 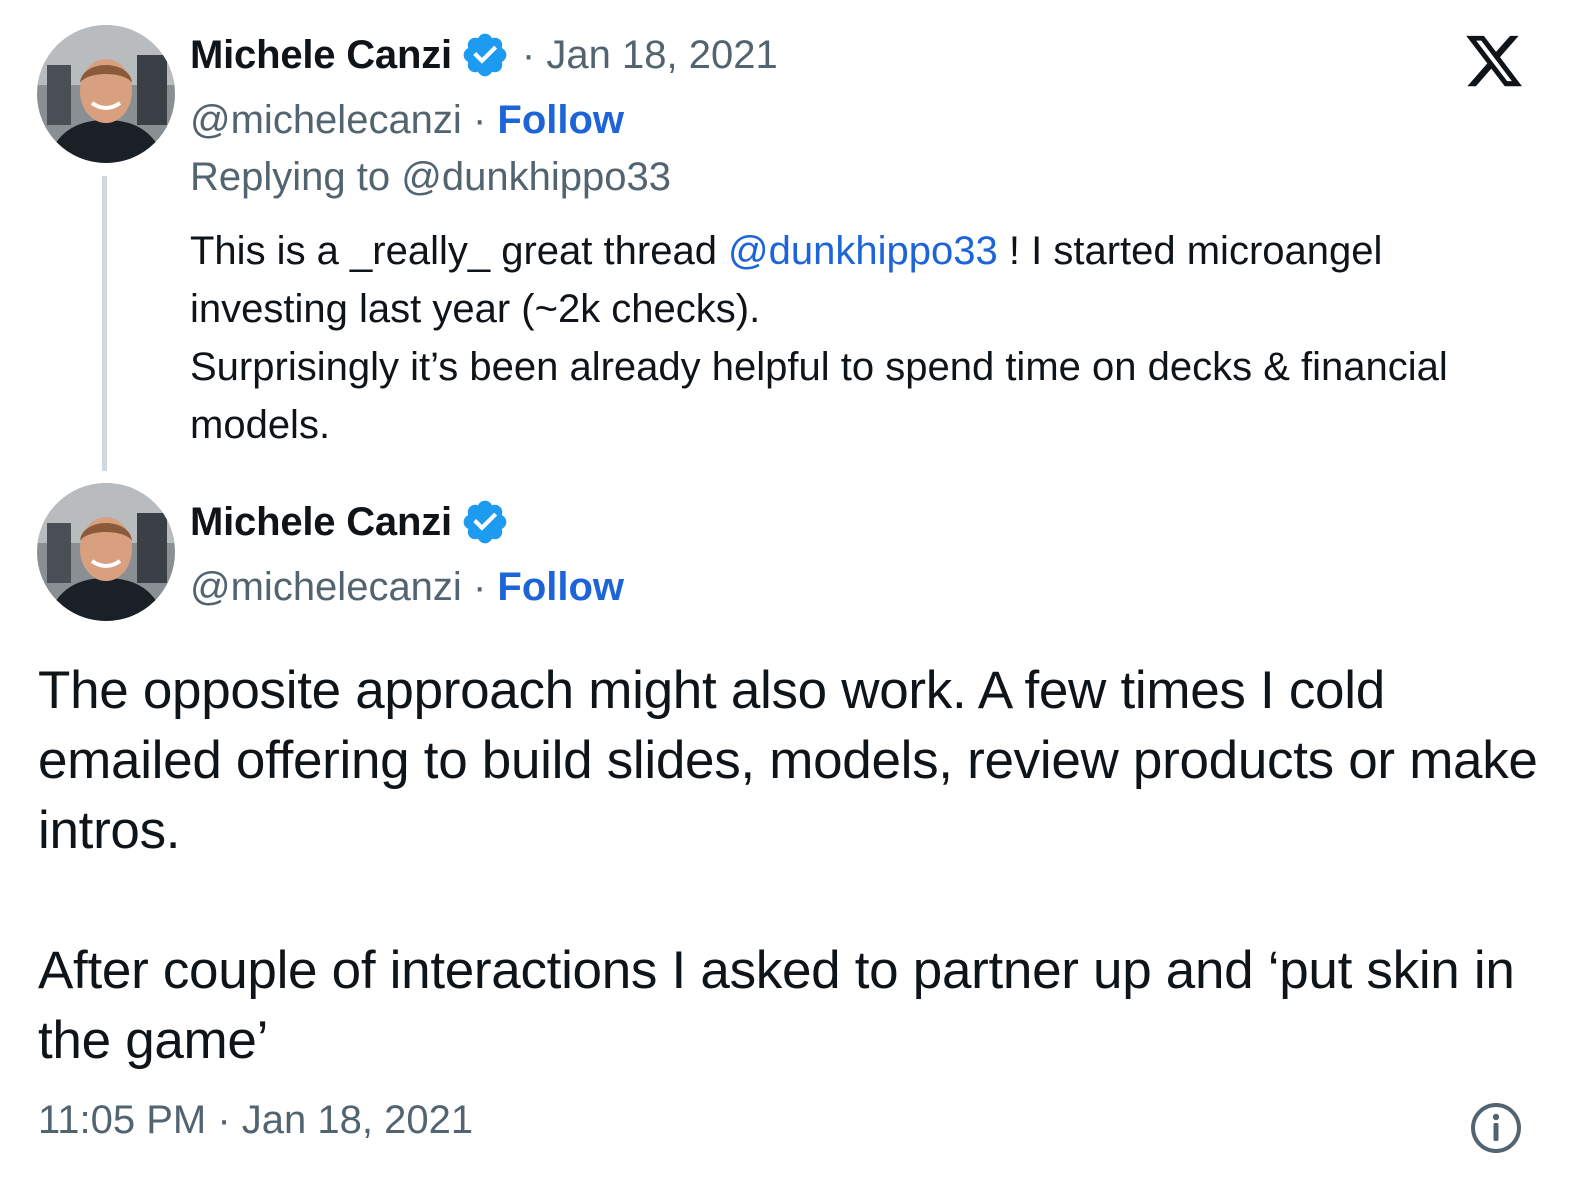 What do you see at coordinates (255, 1120) in the screenshot?
I see `tweet-timestamp: 11:05 PM · Jan 18, 2021` at bounding box center [255, 1120].